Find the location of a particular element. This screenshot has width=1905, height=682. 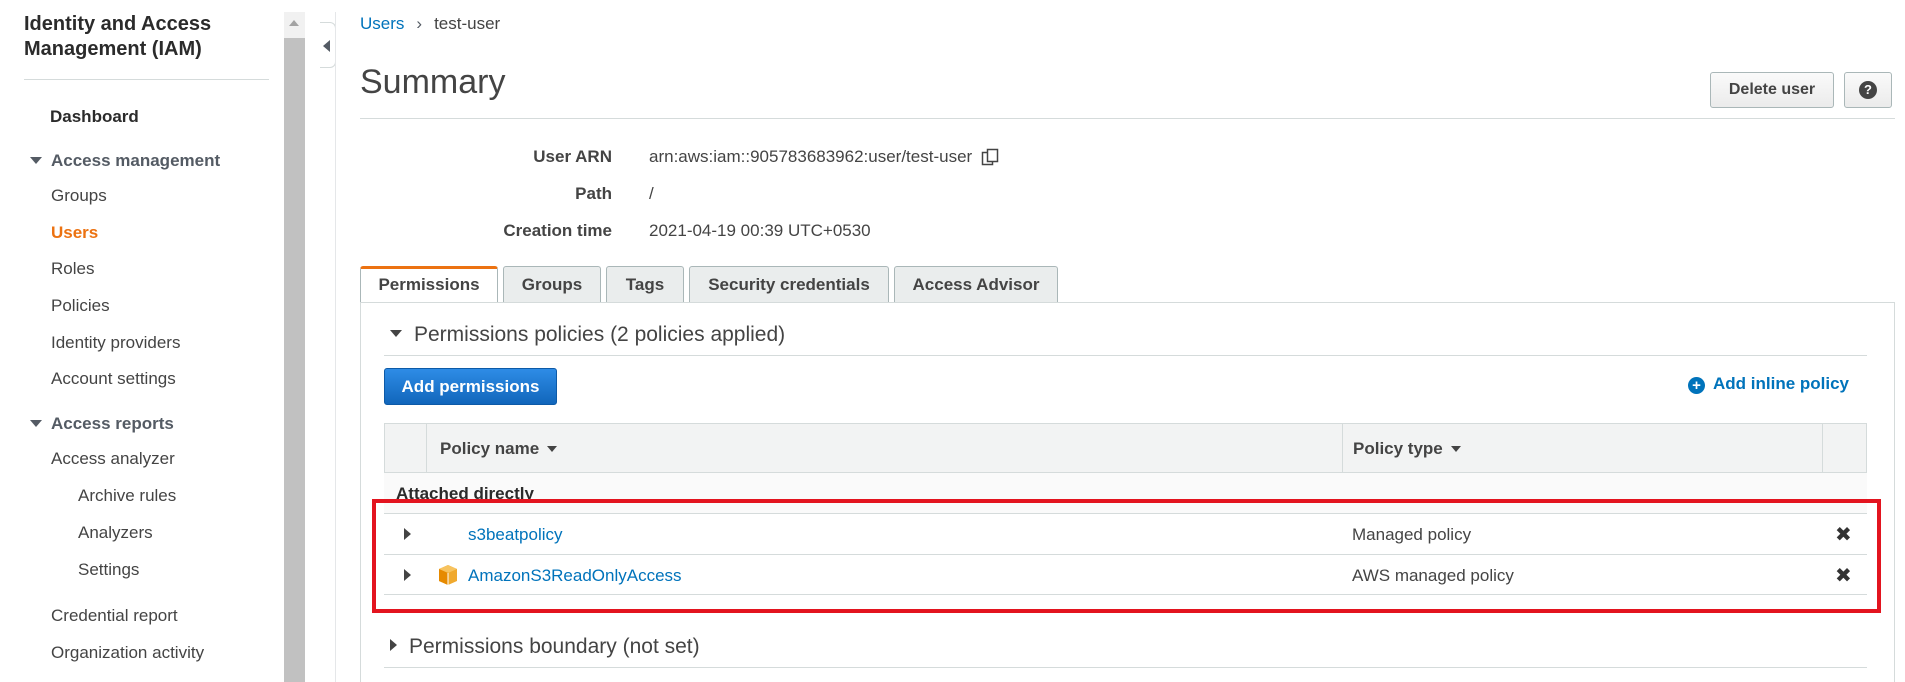

scroll-up-arrow-icon is located at coordinates (294, 24).